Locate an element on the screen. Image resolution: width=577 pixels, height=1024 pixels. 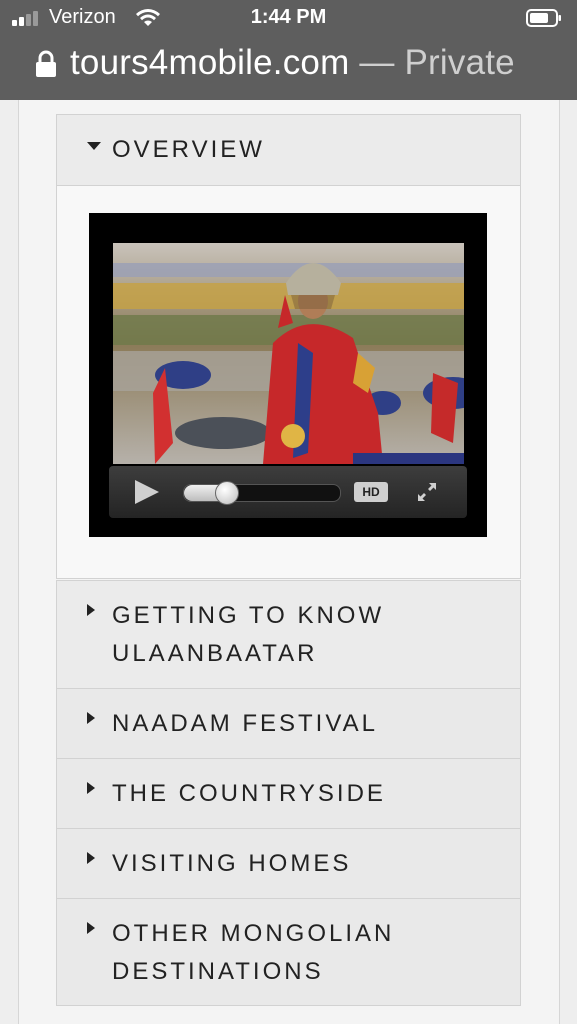
clock: 1:44 PM is located at coordinates (288, 17).